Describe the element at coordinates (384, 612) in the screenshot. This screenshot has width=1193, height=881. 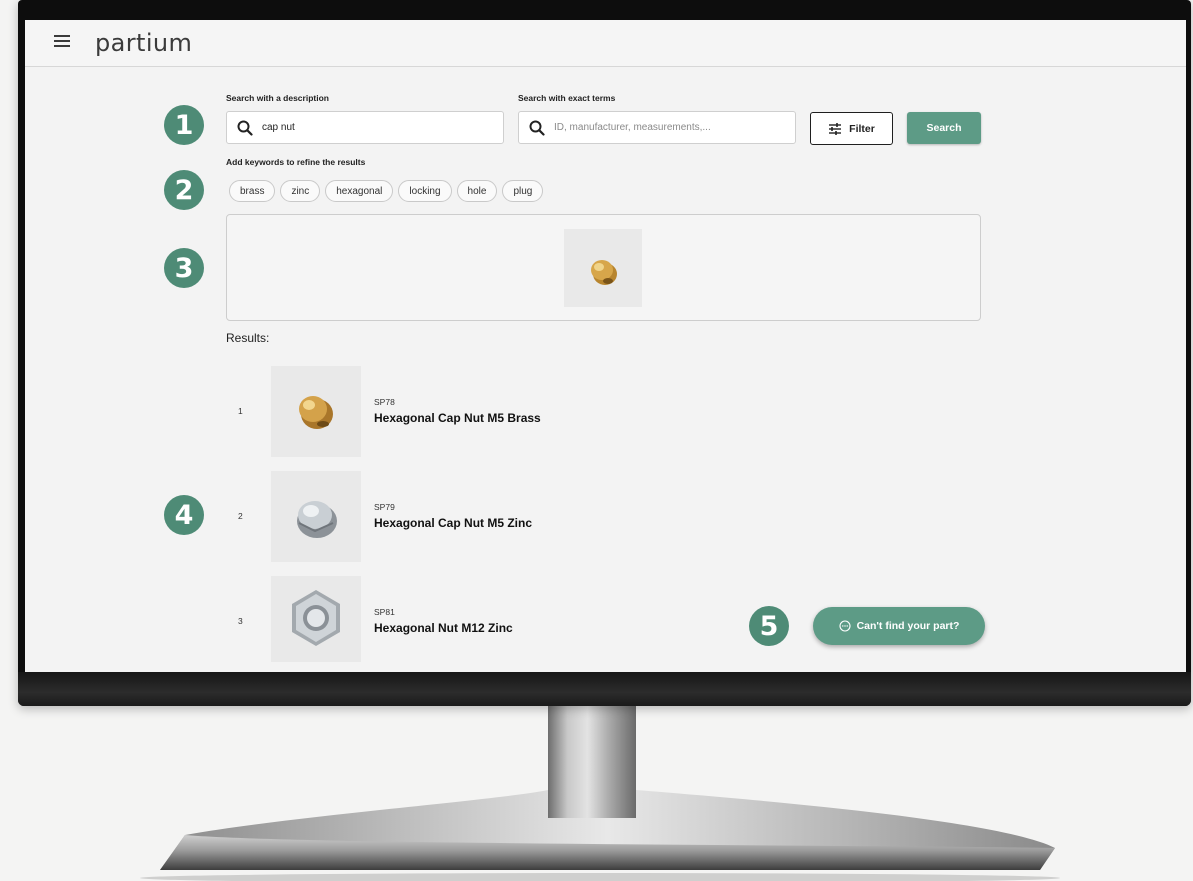
I see `result-part-code: SP81` at that location.